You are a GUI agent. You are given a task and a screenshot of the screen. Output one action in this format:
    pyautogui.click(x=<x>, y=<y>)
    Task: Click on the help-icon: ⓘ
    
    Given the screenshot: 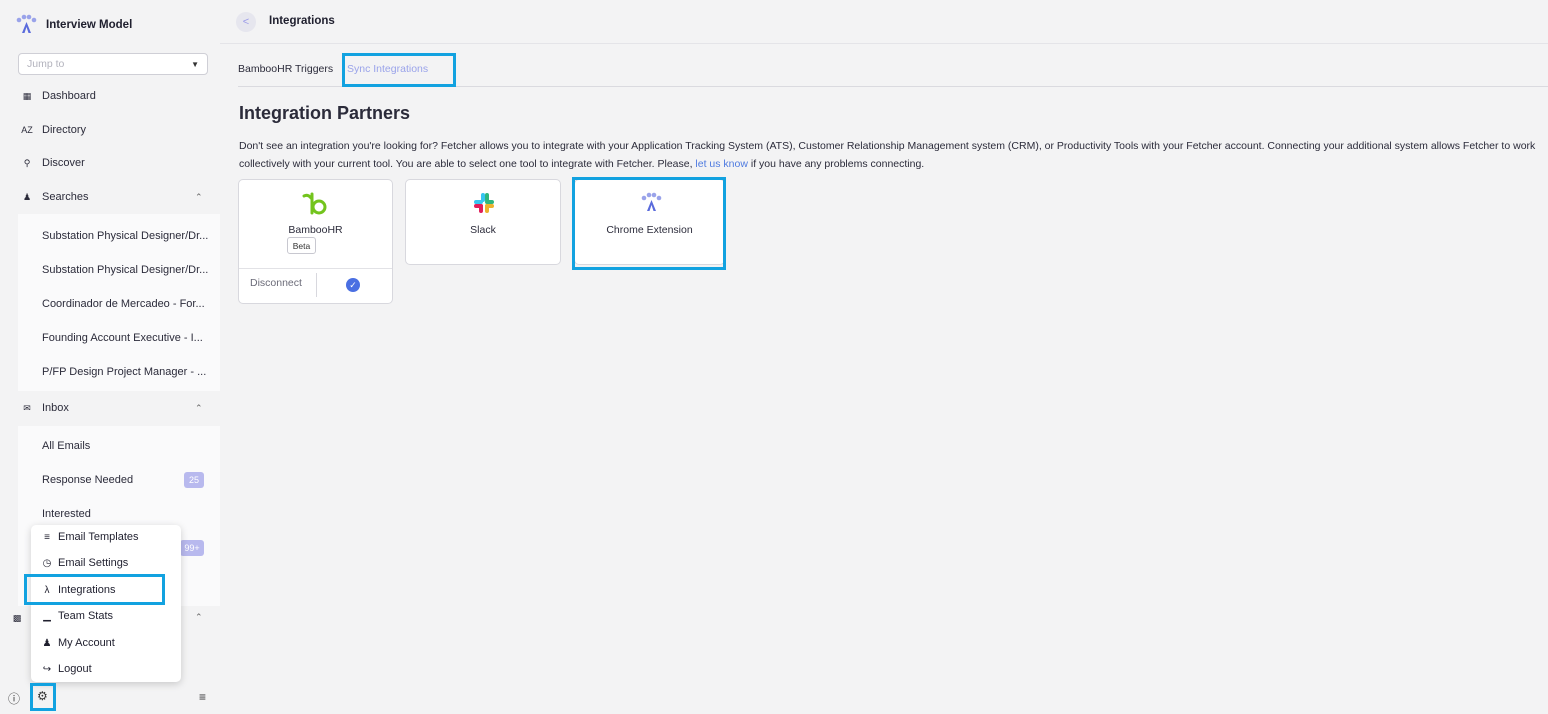 What is the action you would take?
    pyautogui.click(x=14, y=698)
    